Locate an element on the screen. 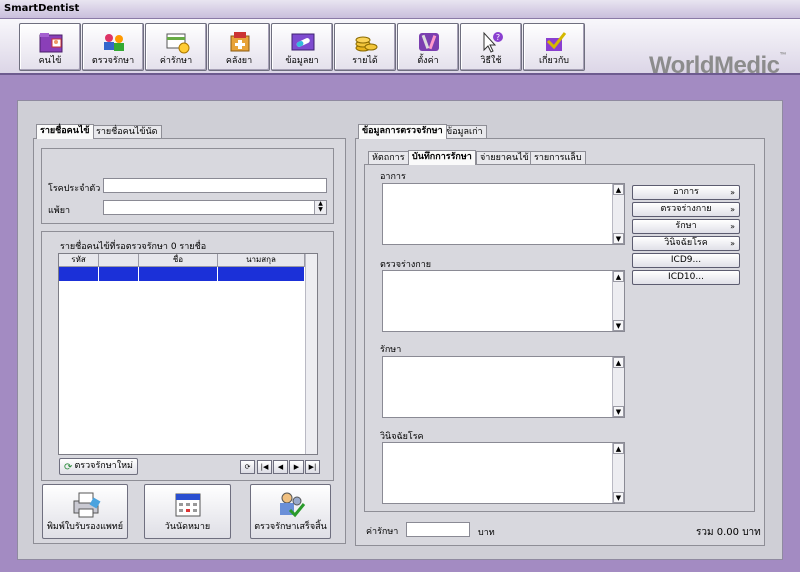  symptoms-picker-label: อาการ is located at coordinates (686, 192).